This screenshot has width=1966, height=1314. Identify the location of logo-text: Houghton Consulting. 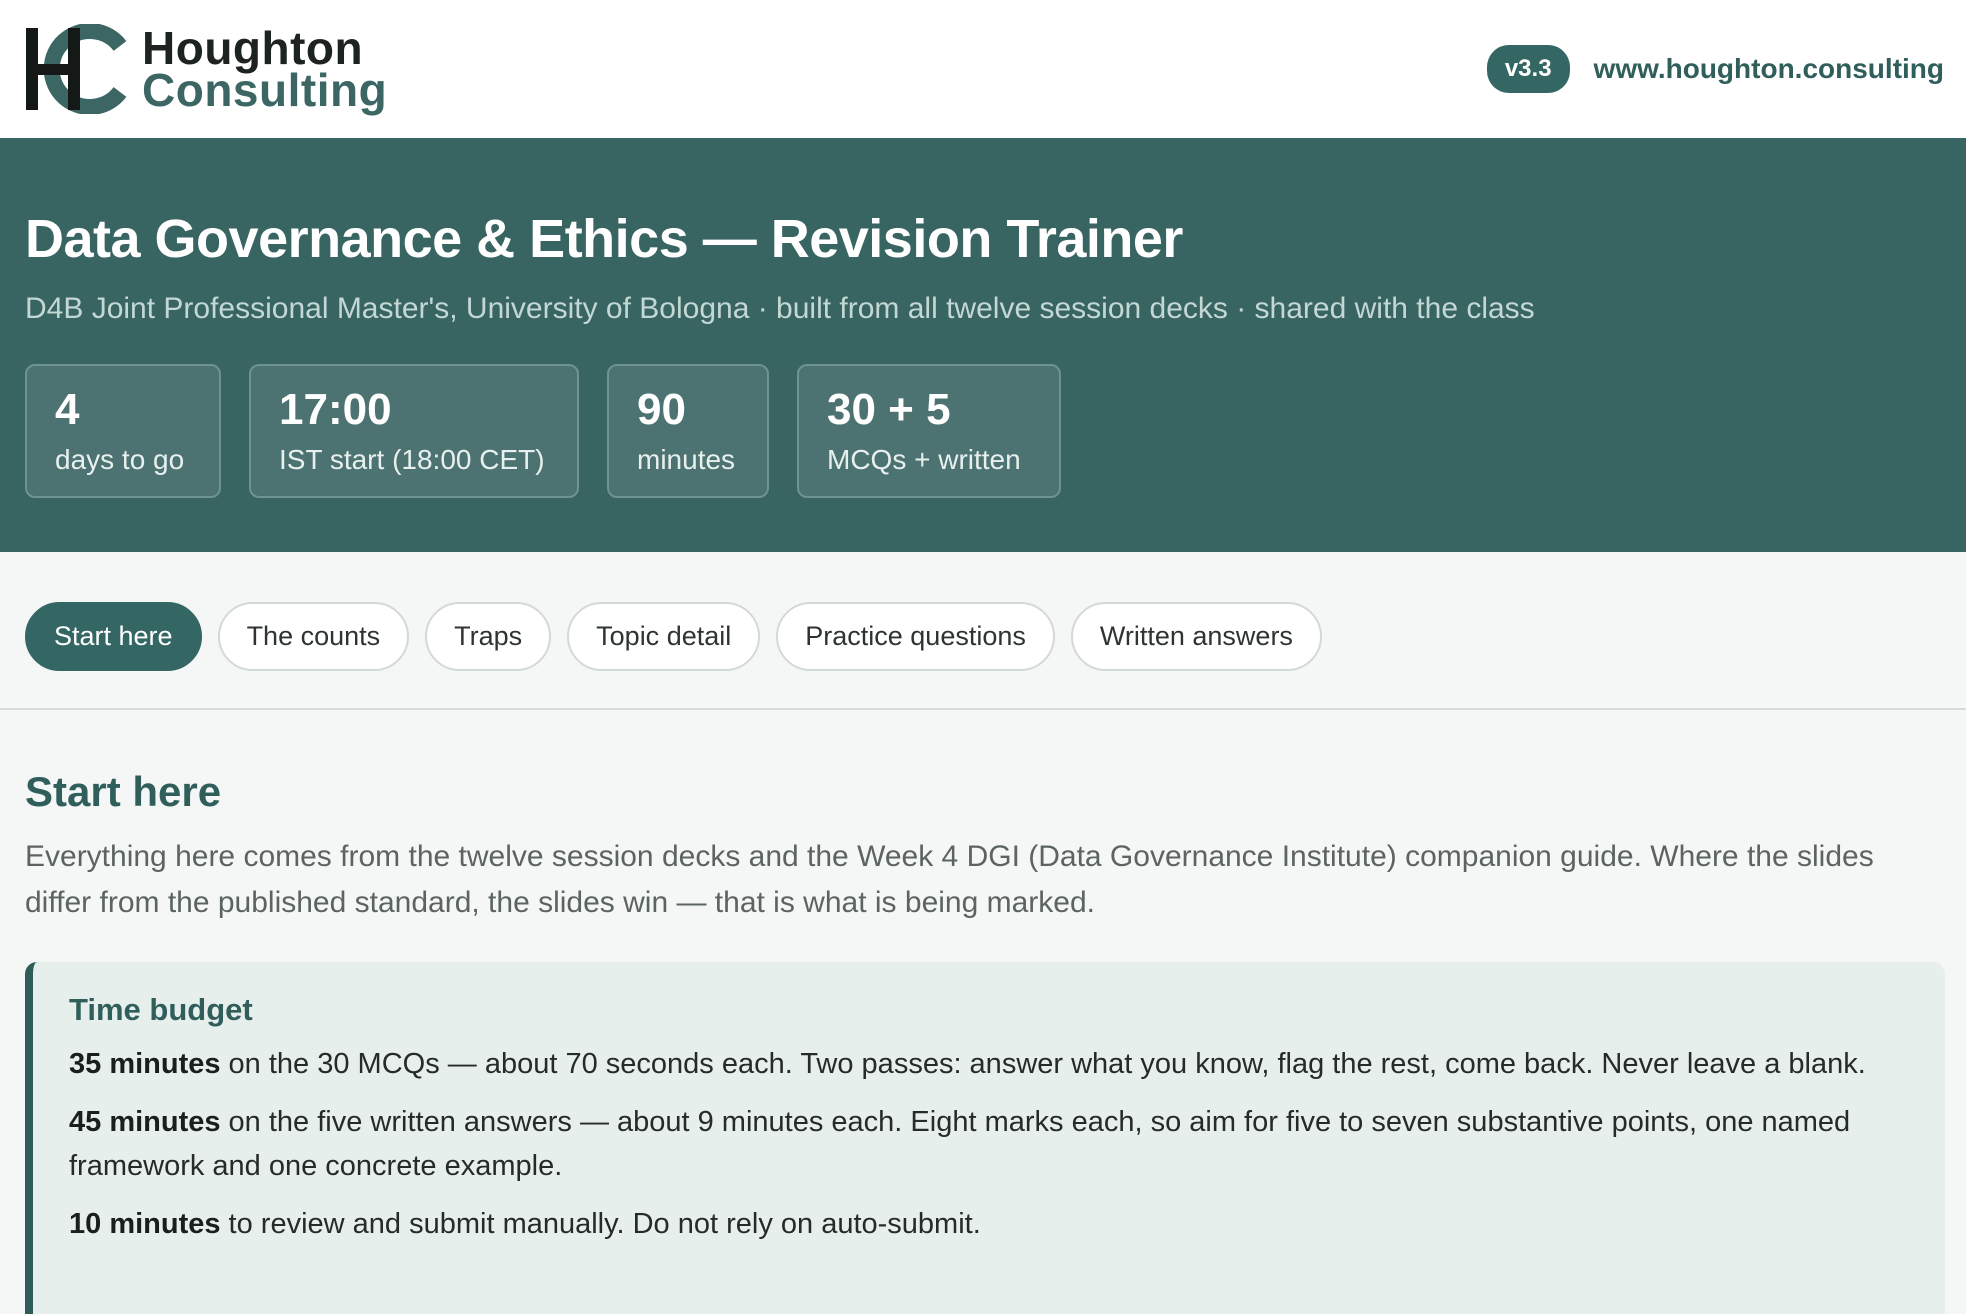
(265, 68).